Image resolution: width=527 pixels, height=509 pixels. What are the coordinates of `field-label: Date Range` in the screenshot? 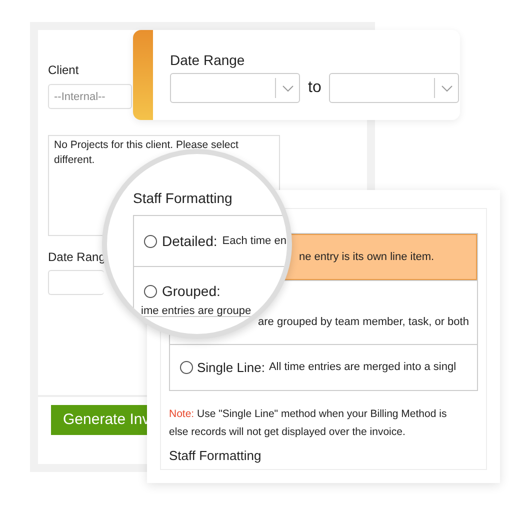 It's located at (208, 60).